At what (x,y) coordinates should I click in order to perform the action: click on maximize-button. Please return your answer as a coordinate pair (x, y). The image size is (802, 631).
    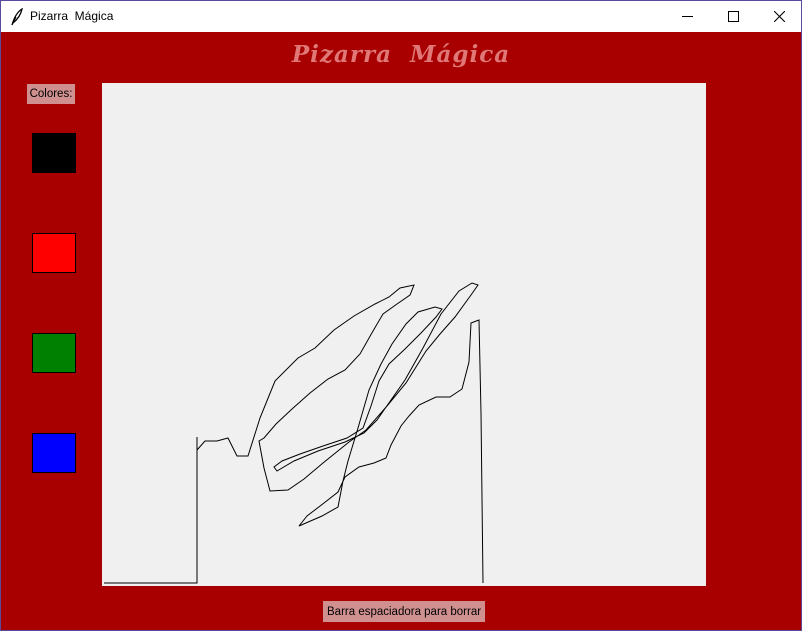
    Looking at the image, I should click on (733, 16).